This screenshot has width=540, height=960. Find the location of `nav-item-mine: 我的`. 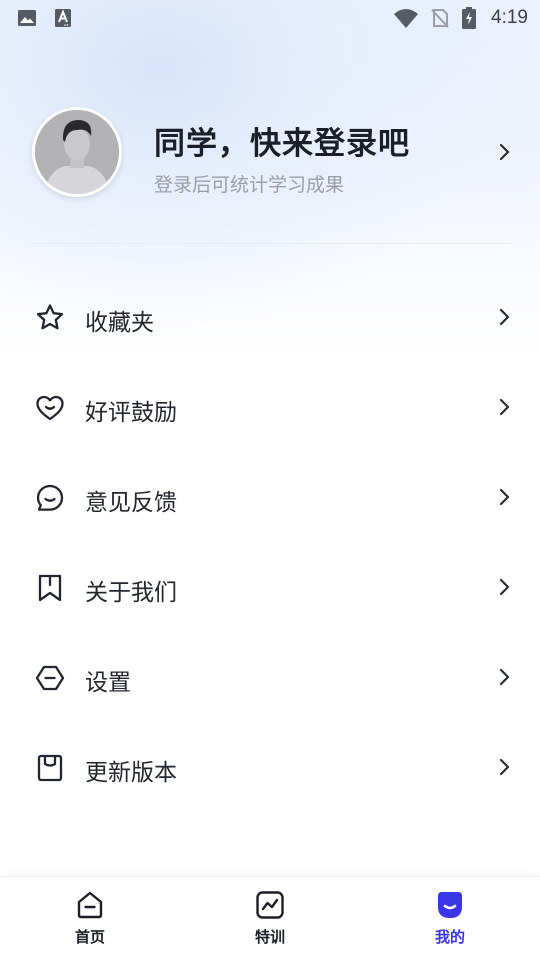

nav-item-mine: 我的 is located at coordinates (450, 918).